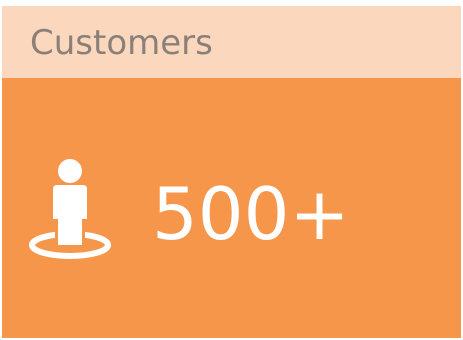 This screenshot has height=340, width=463. What do you see at coordinates (71, 213) in the screenshot?
I see `person-standing-on-spot-icon` at bounding box center [71, 213].